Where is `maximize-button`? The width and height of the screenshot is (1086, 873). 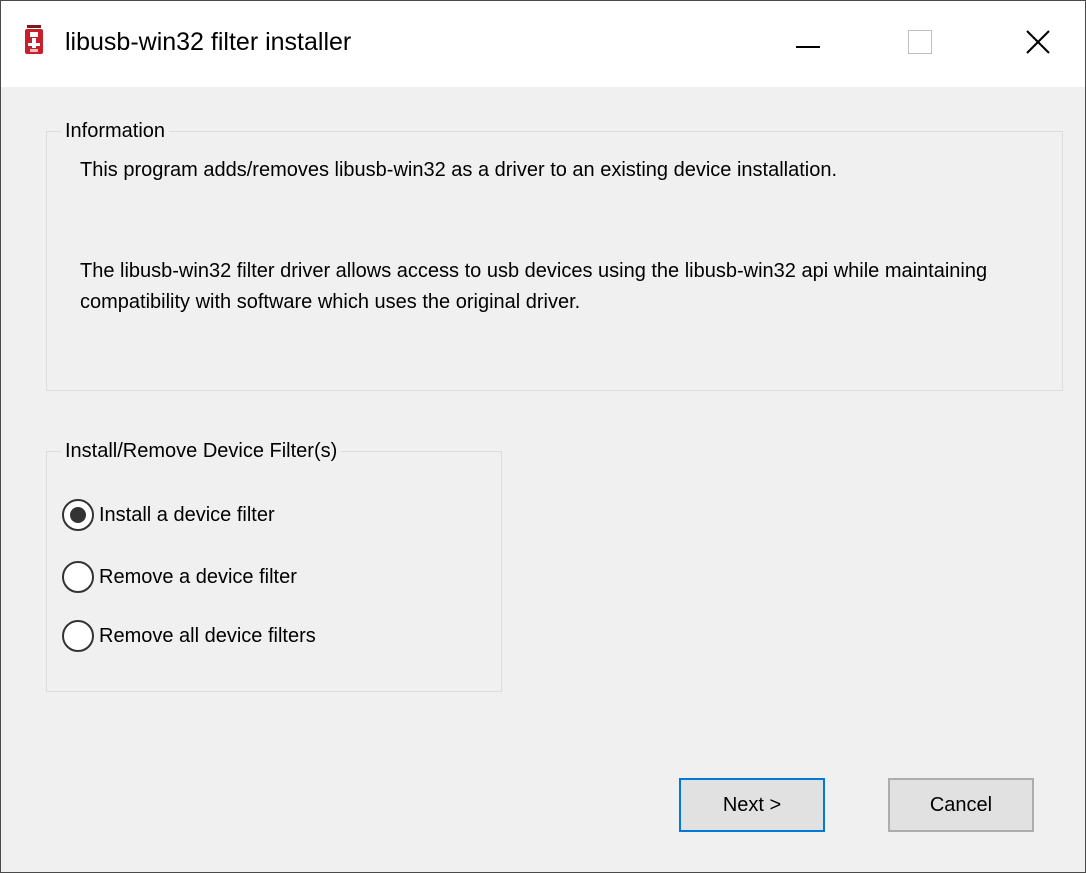
maximize-button is located at coordinates (920, 44).